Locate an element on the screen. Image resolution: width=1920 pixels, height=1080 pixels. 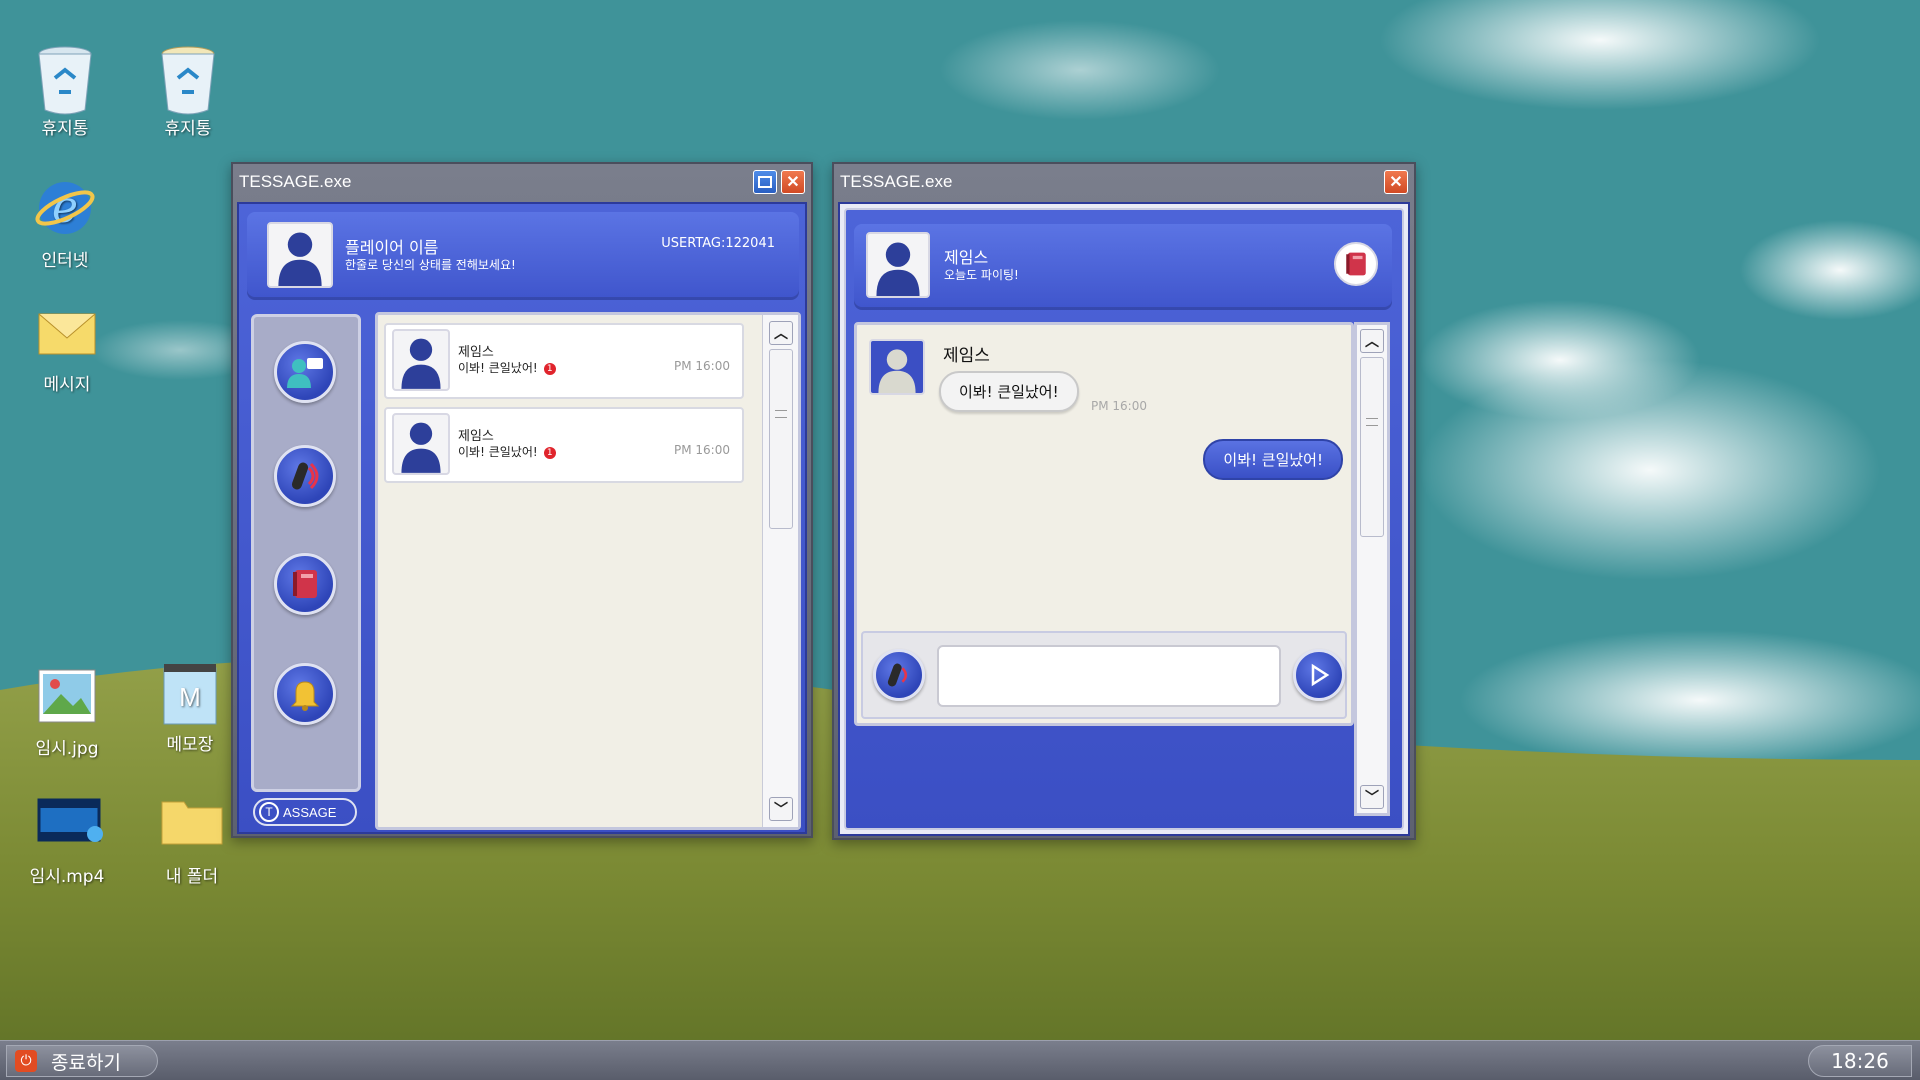
desktop-icon-video: 임시.mp4 is located at coordinates (67, 839).